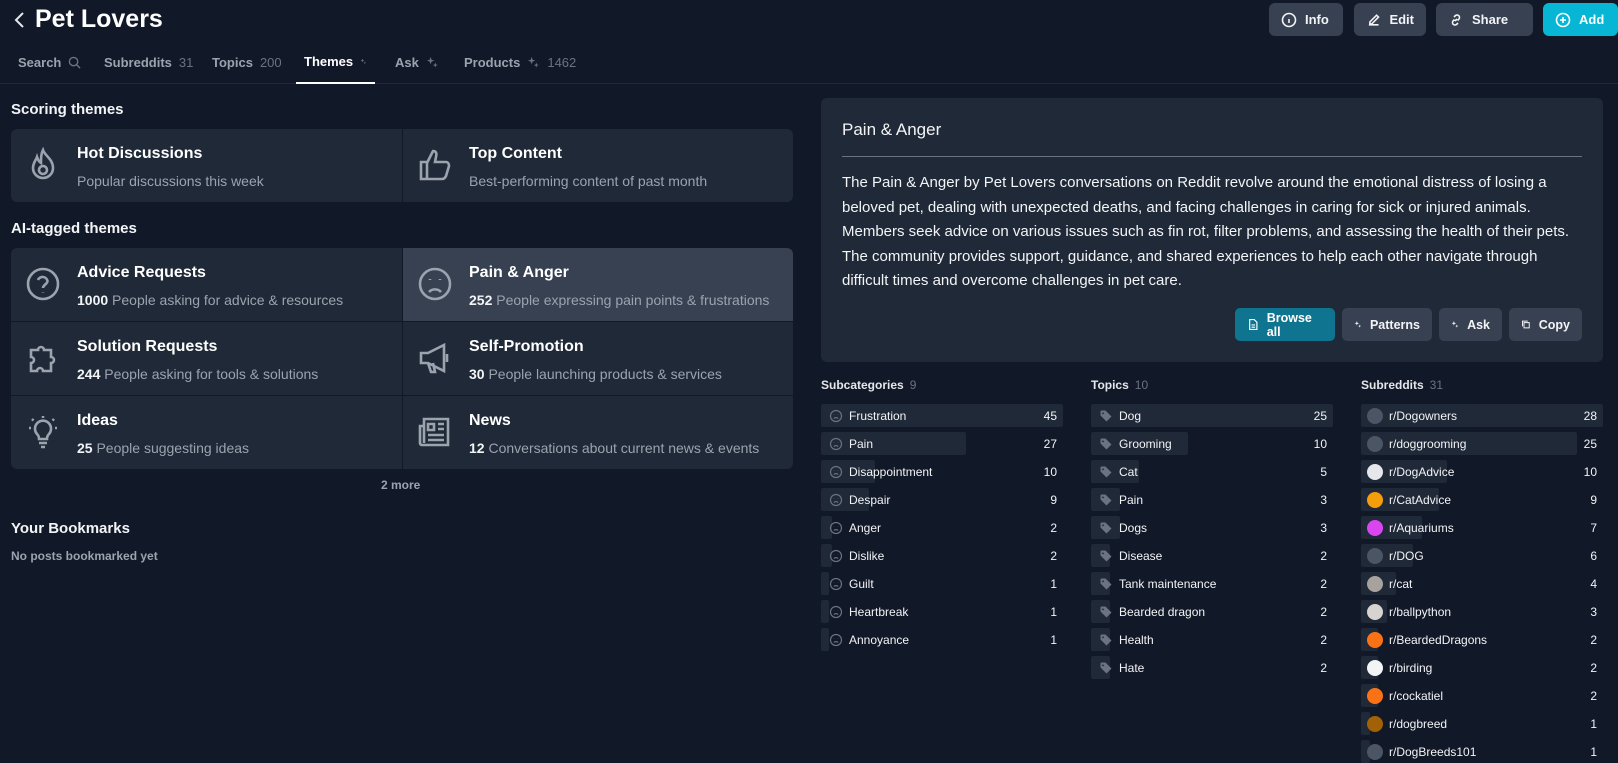 The width and height of the screenshot is (1618, 763). Describe the element at coordinates (1050, 416) in the screenshot. I see `item-count: 45` at that location.